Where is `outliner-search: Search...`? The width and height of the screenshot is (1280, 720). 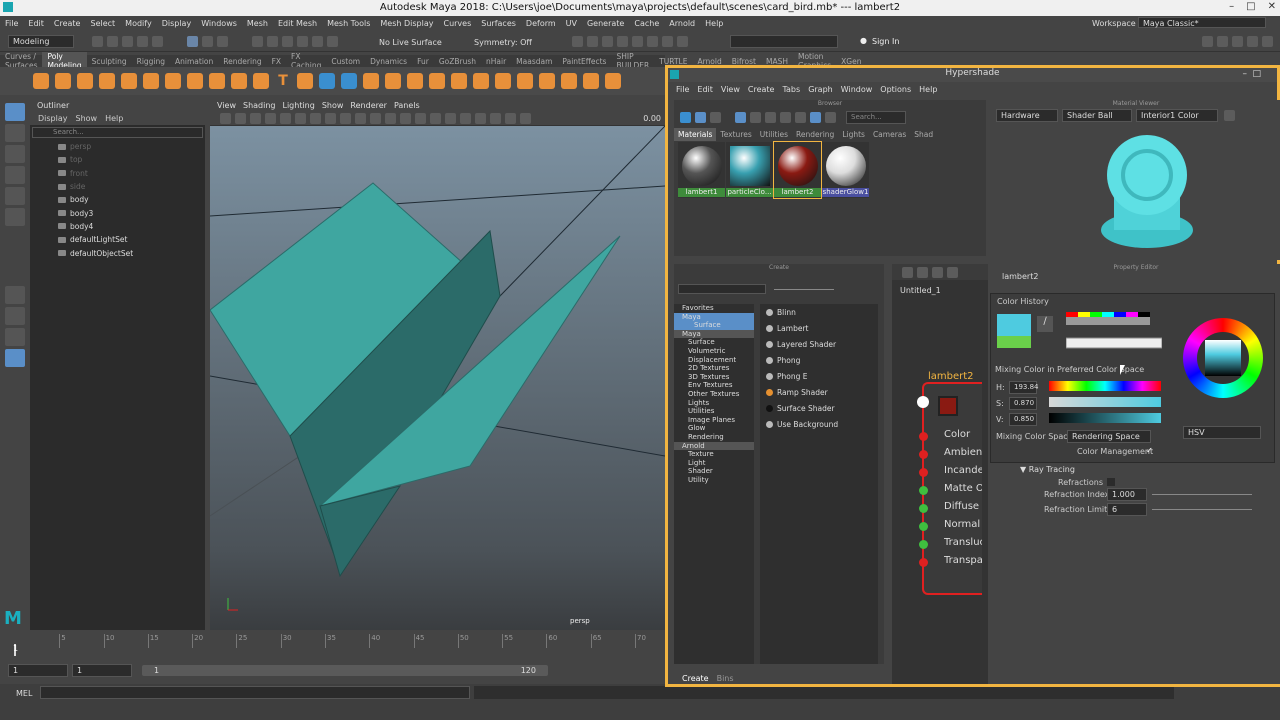
outliner-search: Search... is located at coordinates (117, 132).